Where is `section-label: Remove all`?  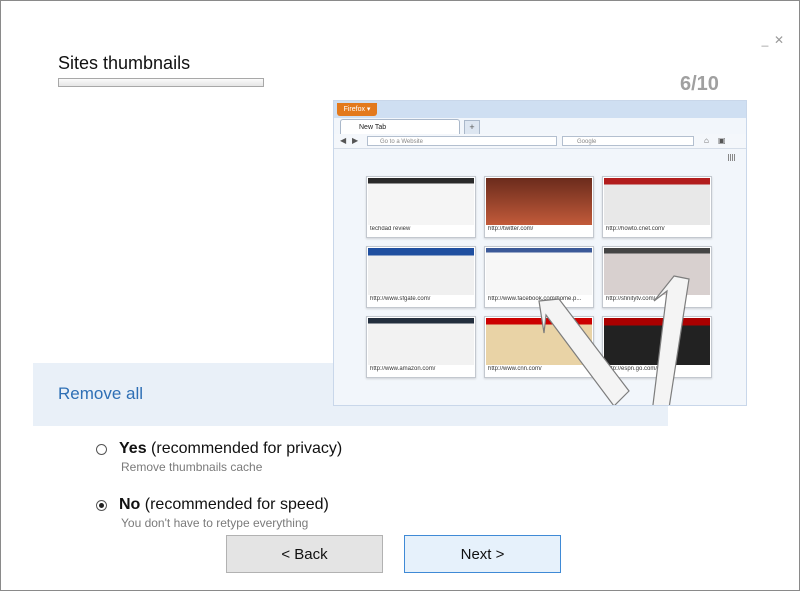
section-label: Remove all is located at coordinates (101, 393).